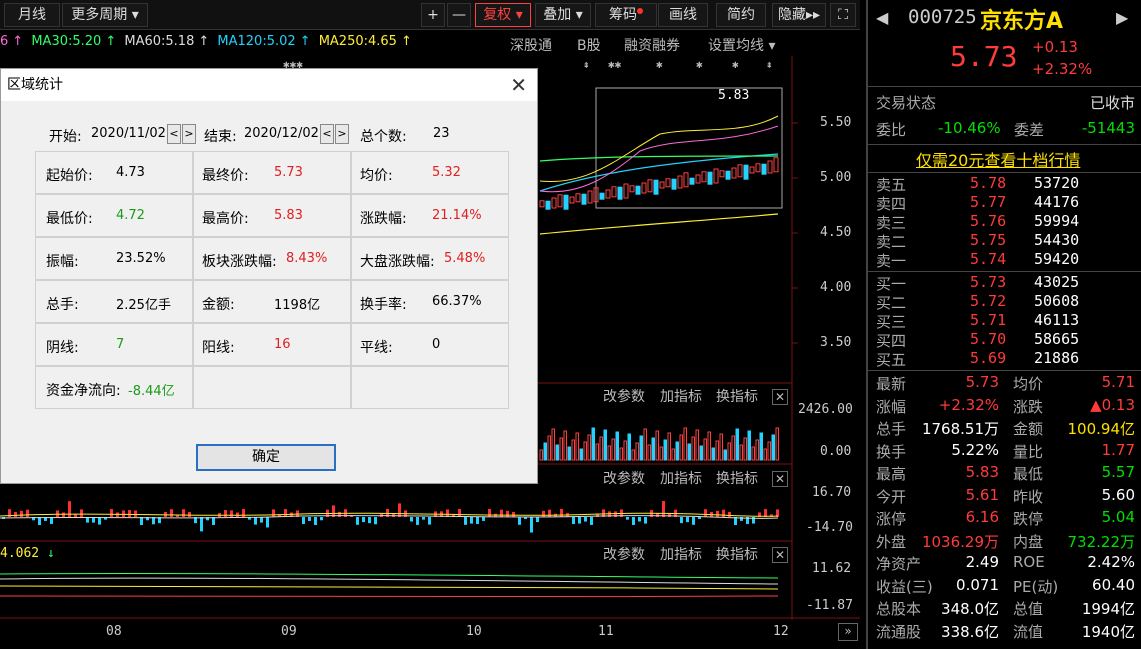 The width and height of the screenshot is (1141, 649). Describe the element at coordinates (624, 396) in the screenshot. I see `vol-modify-params: 改参数` at that location.